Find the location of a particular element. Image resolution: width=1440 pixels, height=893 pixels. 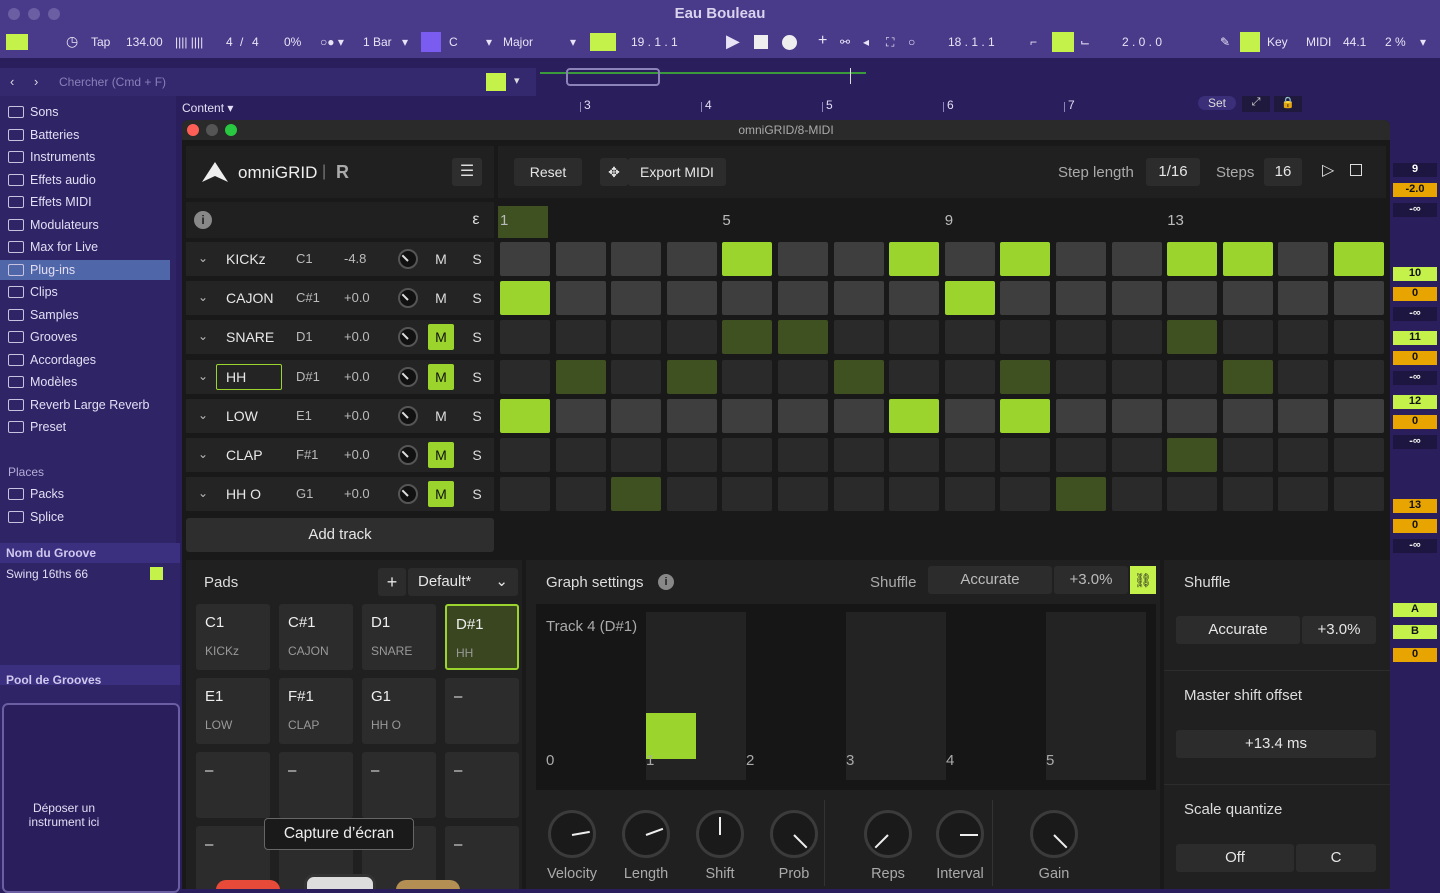

steps-field: 16 is located at coordinates (1283, 172).